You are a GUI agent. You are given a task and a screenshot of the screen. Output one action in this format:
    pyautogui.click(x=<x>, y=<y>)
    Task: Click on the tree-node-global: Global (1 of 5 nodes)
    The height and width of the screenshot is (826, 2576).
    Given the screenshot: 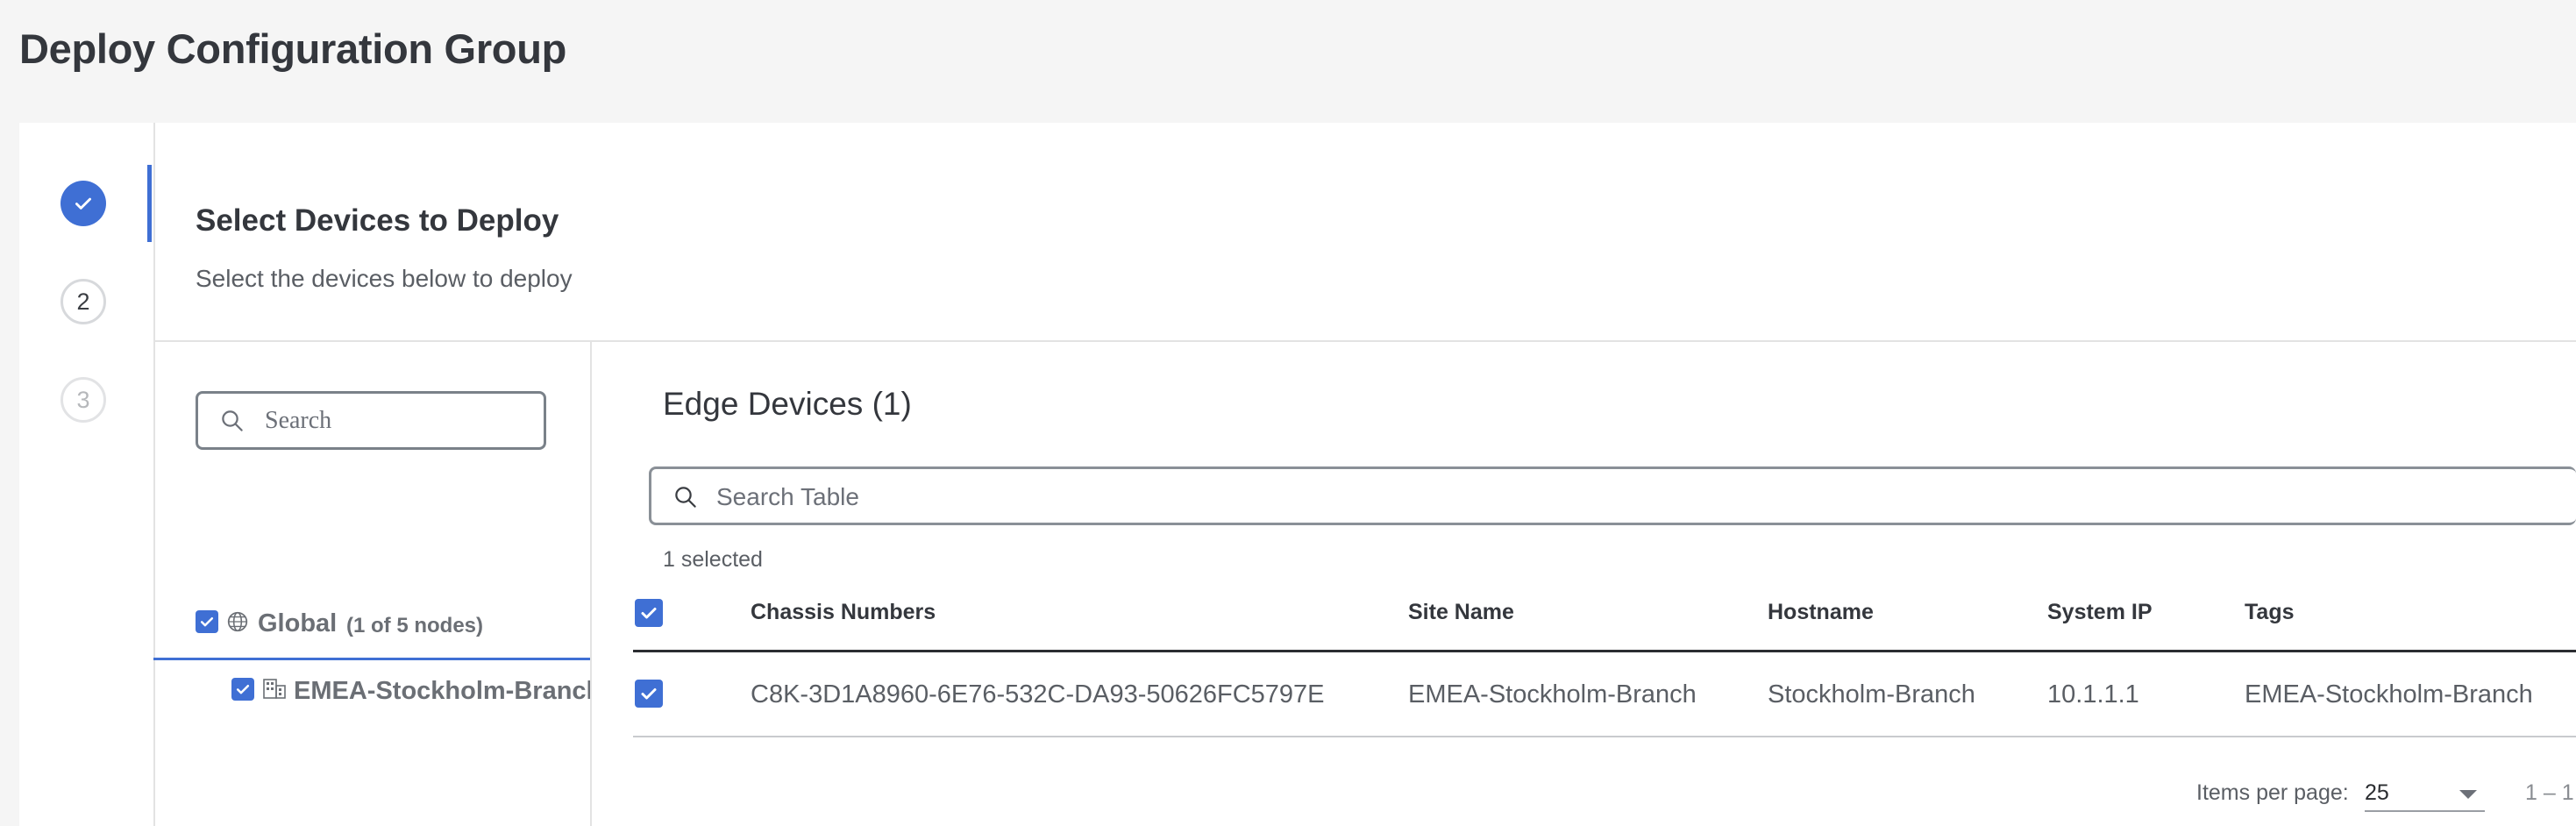 What is the action you would take?
    pyautogui.click(x=393, y=629)
    